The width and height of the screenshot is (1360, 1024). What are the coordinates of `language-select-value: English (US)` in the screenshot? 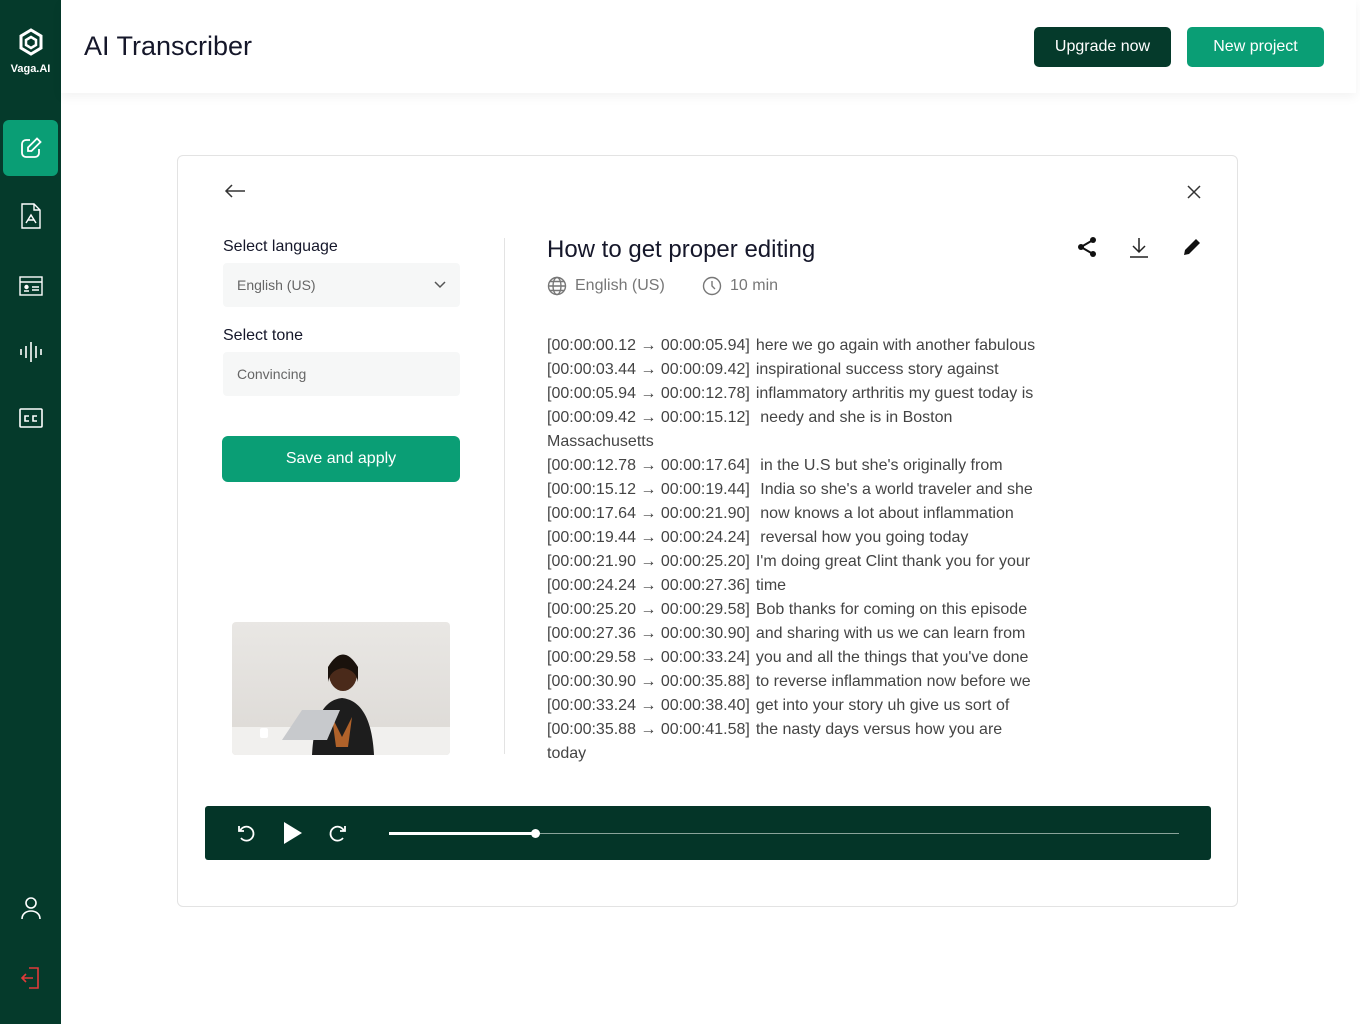 It's located at (276, 285).